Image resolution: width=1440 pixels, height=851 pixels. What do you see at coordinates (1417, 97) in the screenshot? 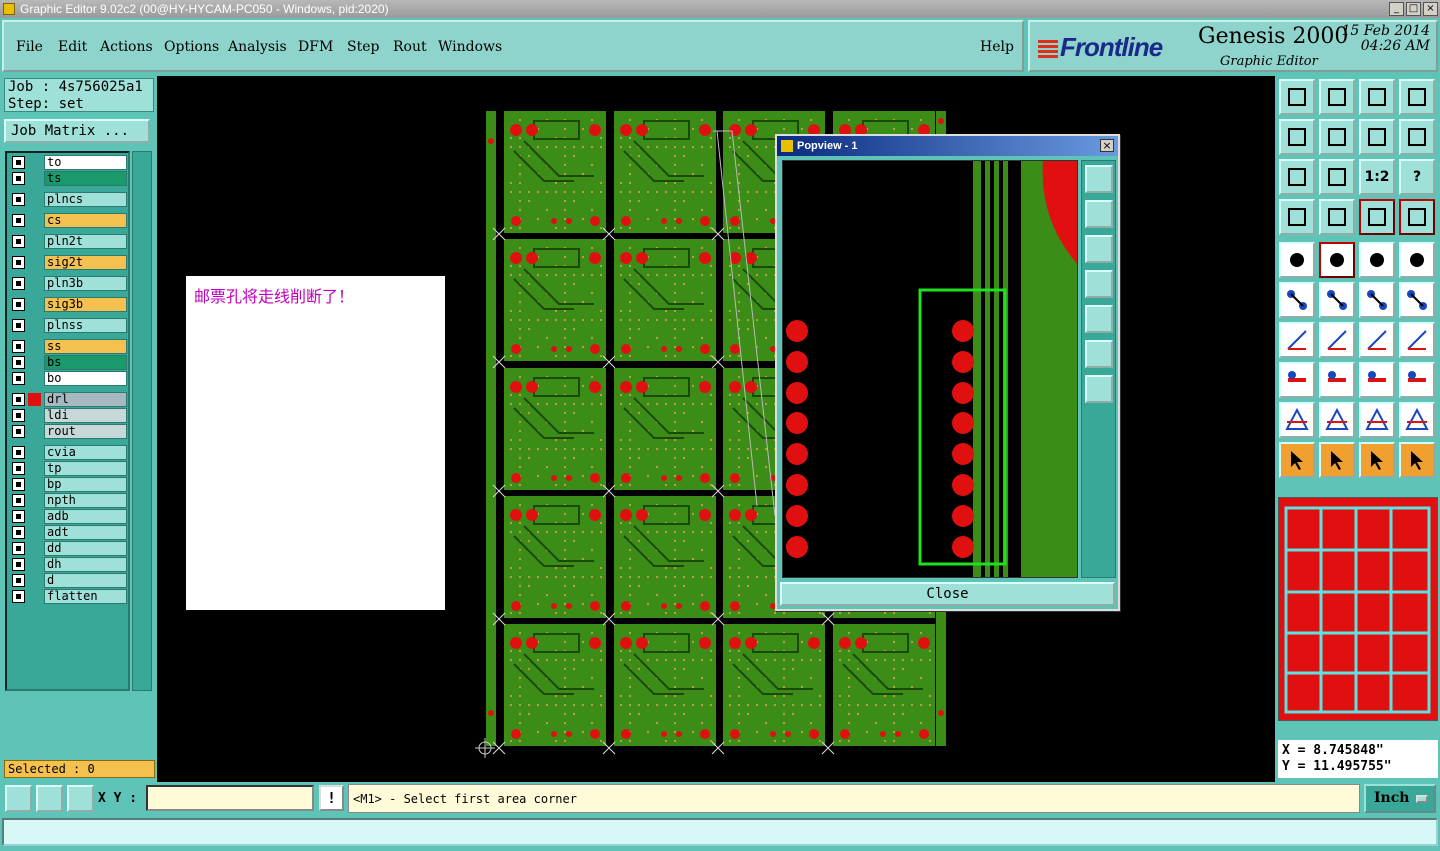
I see `split-view-icon` at bounding box center [1417, 97].